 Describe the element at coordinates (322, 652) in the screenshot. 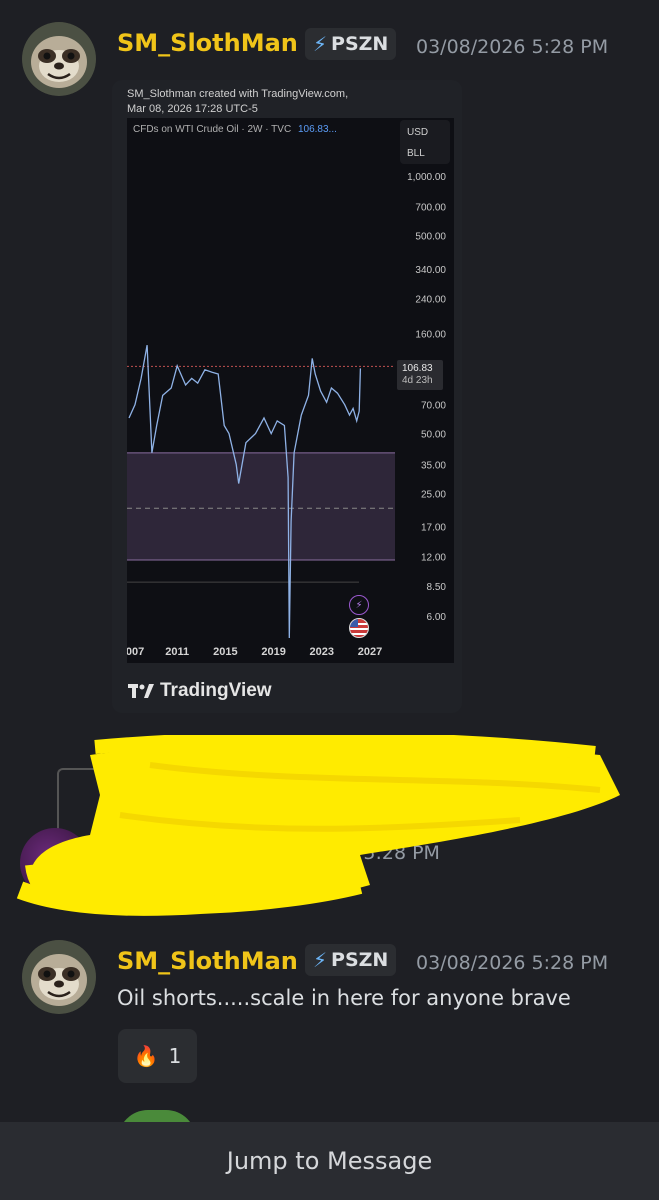

I see `x-tick-label: 2023` at that location.